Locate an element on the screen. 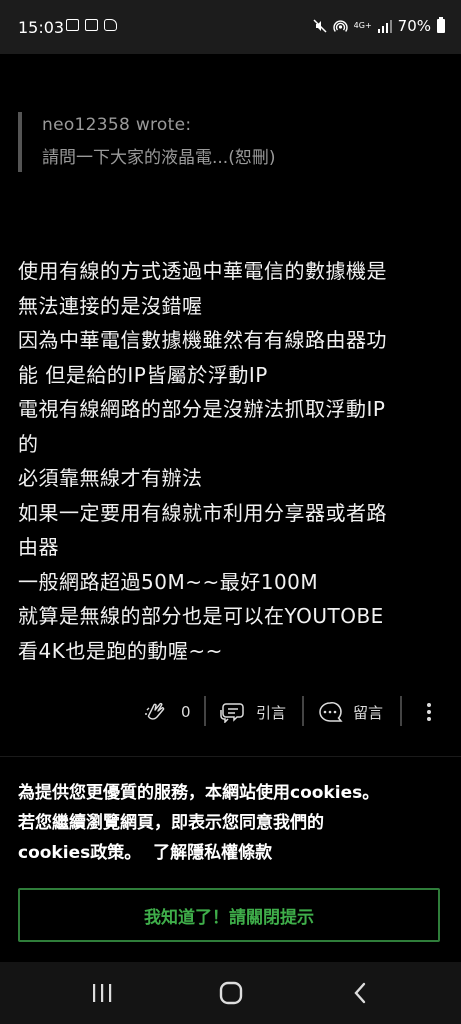 The image size is (461, 1024). android-nav-bar is located at coordinates (230, 993).